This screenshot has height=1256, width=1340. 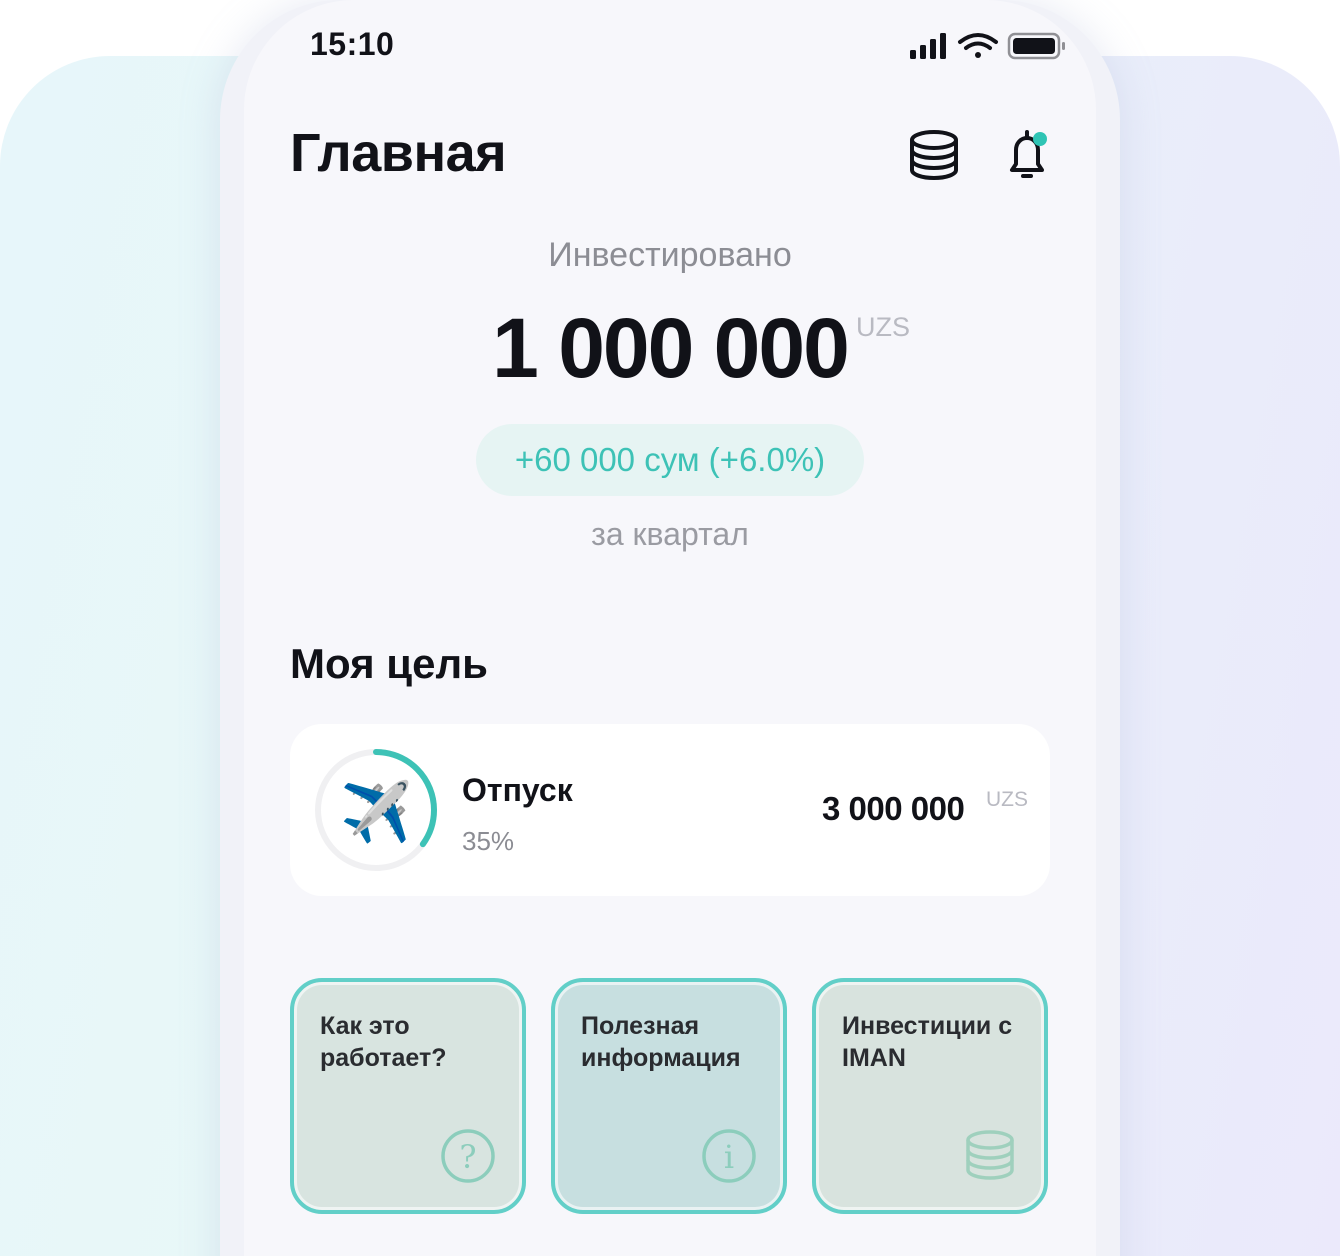 I want to click on invested-label: Инвестировано, so click(x=670, y=255).